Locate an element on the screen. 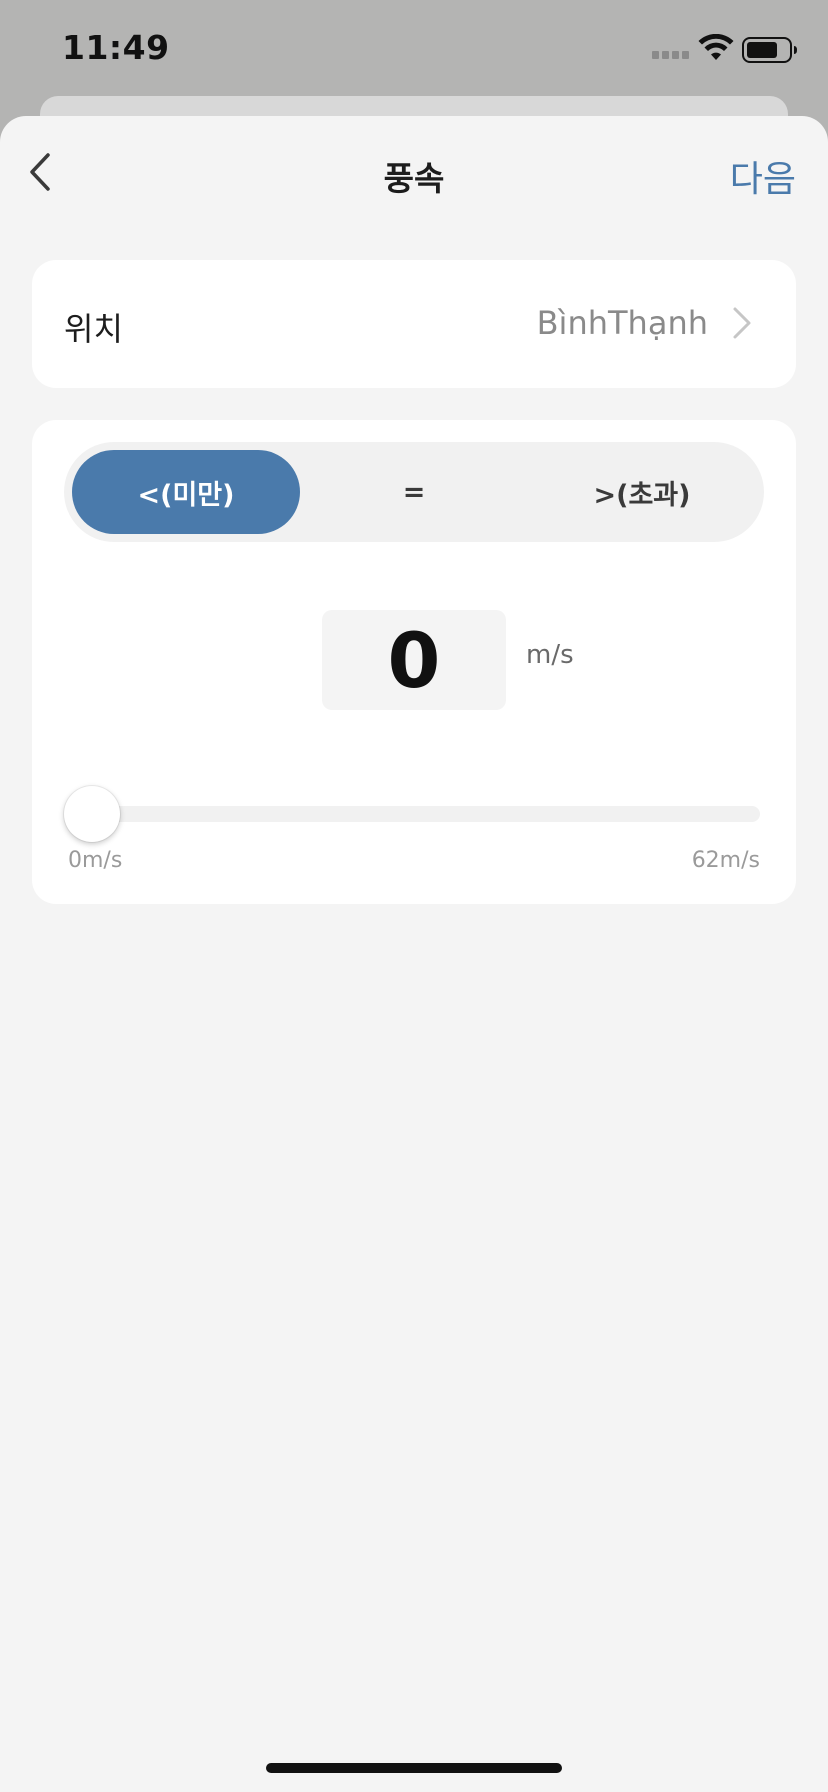  operator-greater-than: >(초과) is located at coordinates (642, 492).